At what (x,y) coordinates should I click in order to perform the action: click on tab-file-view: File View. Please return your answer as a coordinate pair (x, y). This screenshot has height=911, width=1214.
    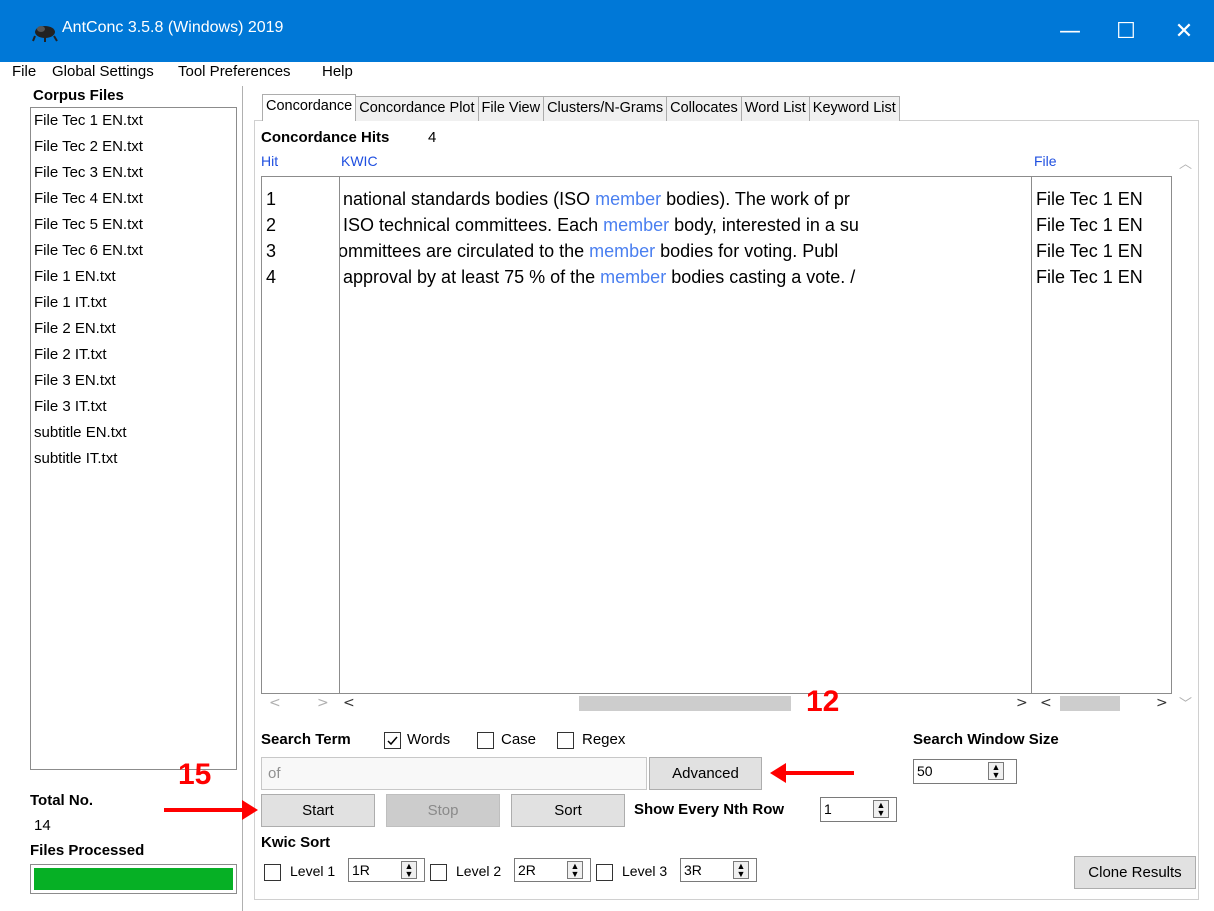
    Looking at the image, I should click on (511, 108).